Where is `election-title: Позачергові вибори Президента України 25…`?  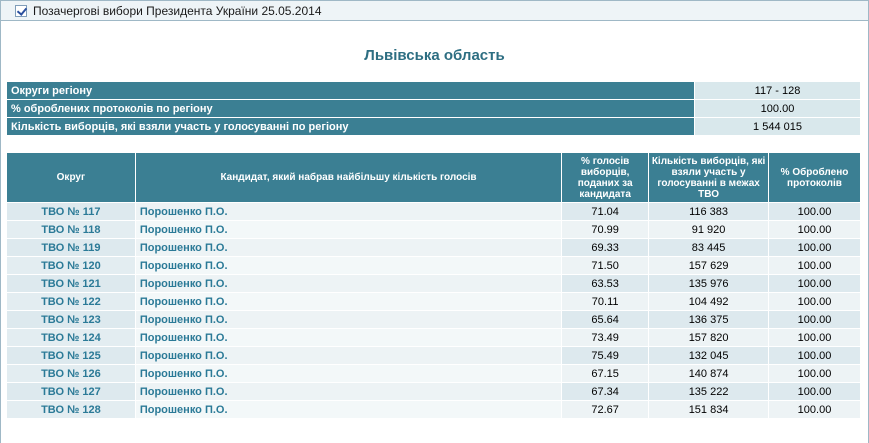
election-title: Позачергові вибори Президента України 25… is located at coordinates (177, 10).